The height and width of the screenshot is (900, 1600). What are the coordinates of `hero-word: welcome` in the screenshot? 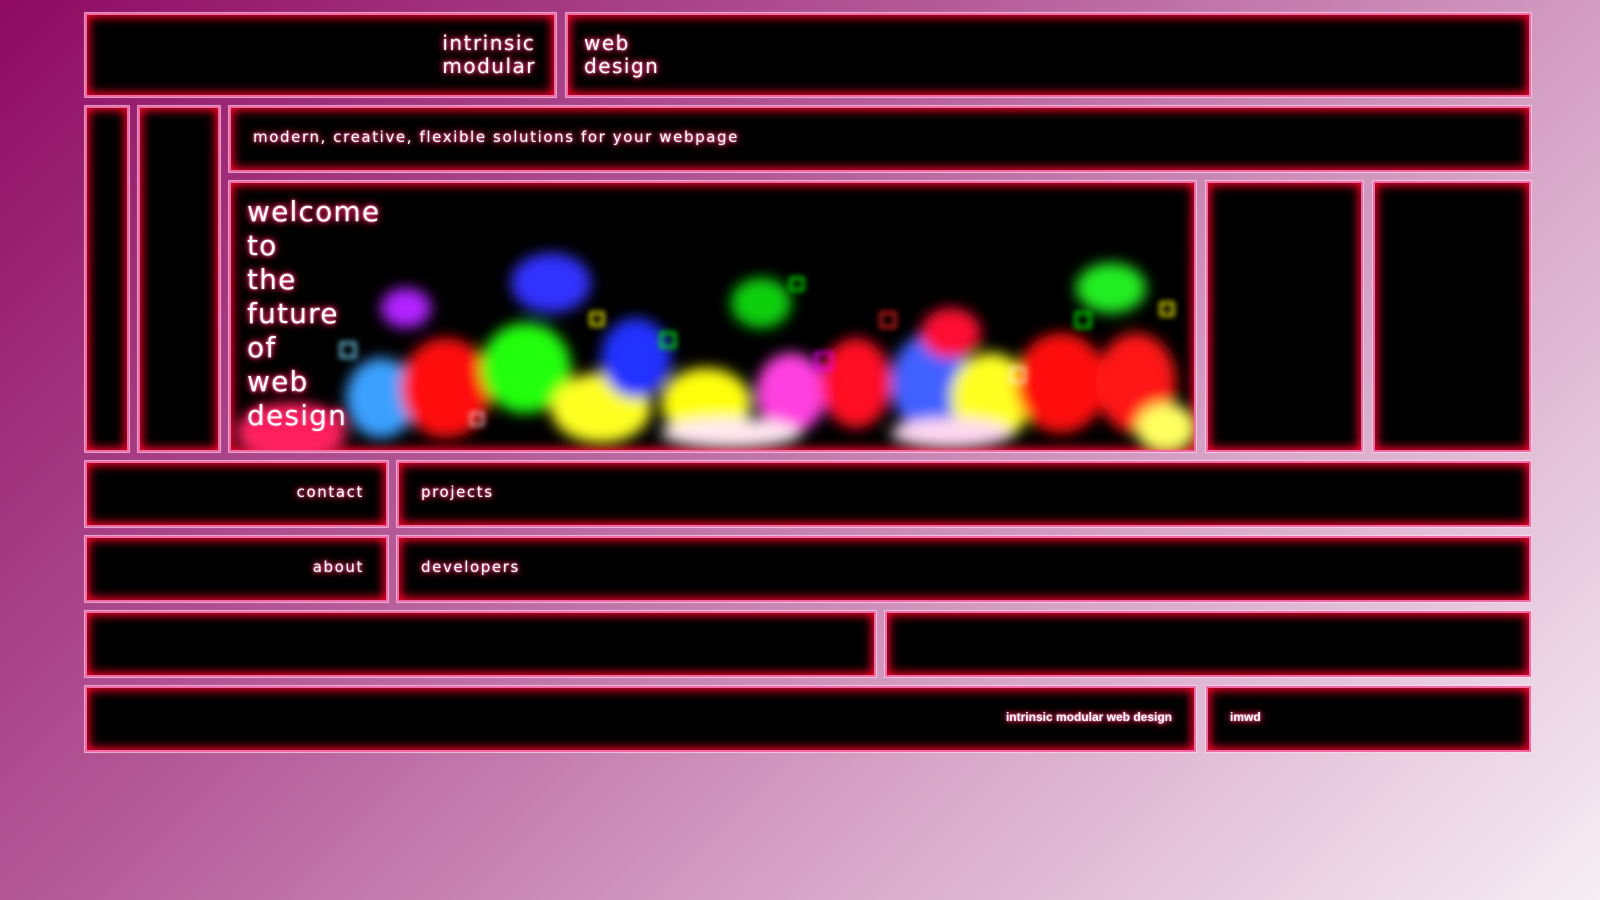 It's located at (314, 211).